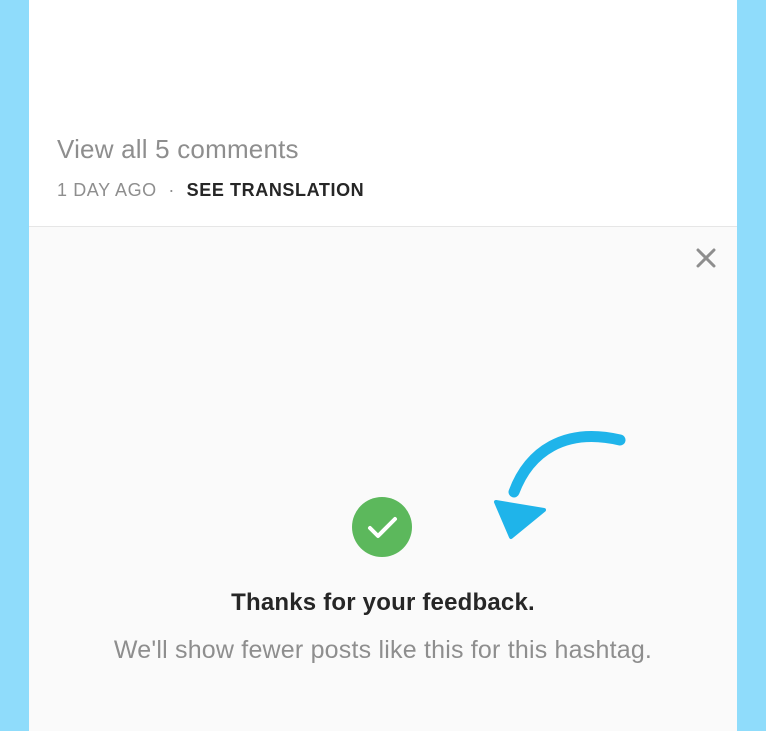 The width and height of the screenshot is (766, 731). Describe the element at coordinates (107, 190) in the screenshot. I see `post-timestamp: 1 DAY AGO` at that location.